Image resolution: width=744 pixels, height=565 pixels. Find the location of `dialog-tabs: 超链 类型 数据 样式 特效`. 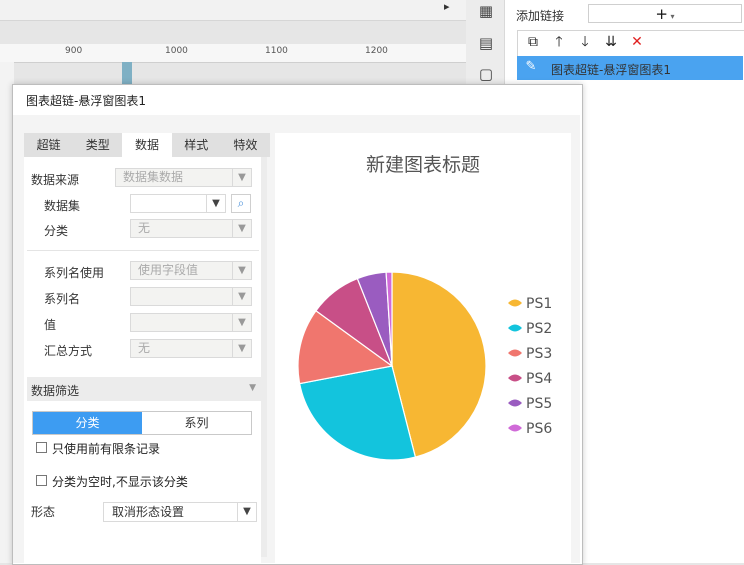

dialog-tabs: 超链 类型 数据 样式 特效 is located at coordinates (147, 145).